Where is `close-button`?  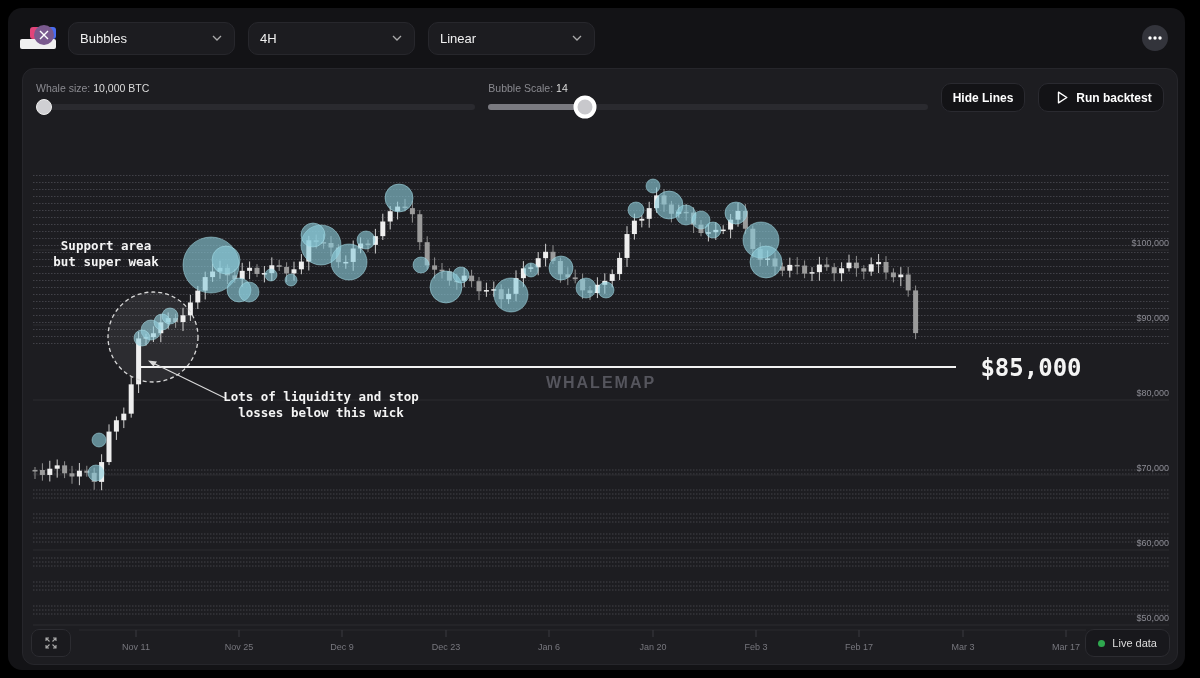 close-button is located at coordinates (44, 35).